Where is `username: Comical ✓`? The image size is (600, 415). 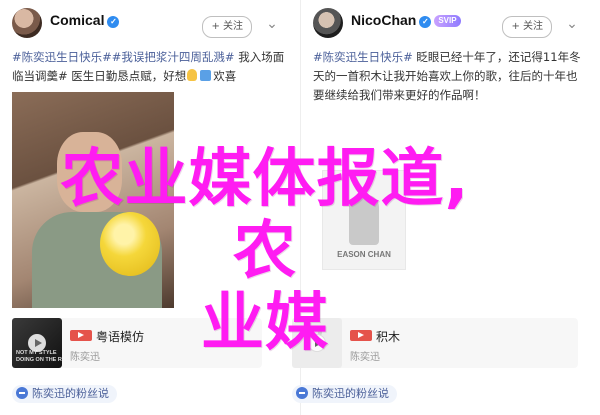 username: Comical ✓ is located at coordinates (85, 20).